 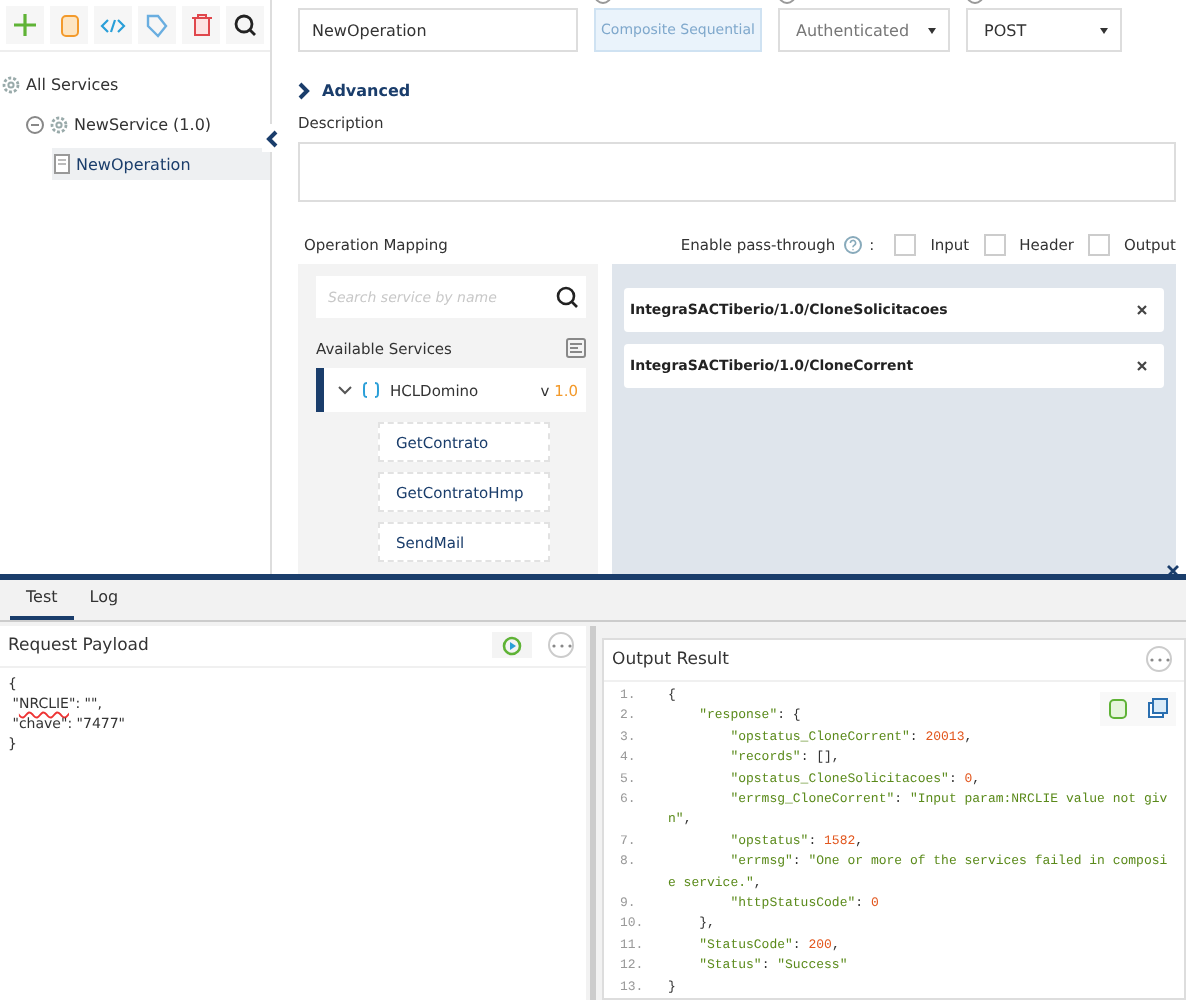 What do you see at coordinates (438, 30) in the screenshot?
I see `operation-name-field: NewOperation` at bounding box center [438, 30].